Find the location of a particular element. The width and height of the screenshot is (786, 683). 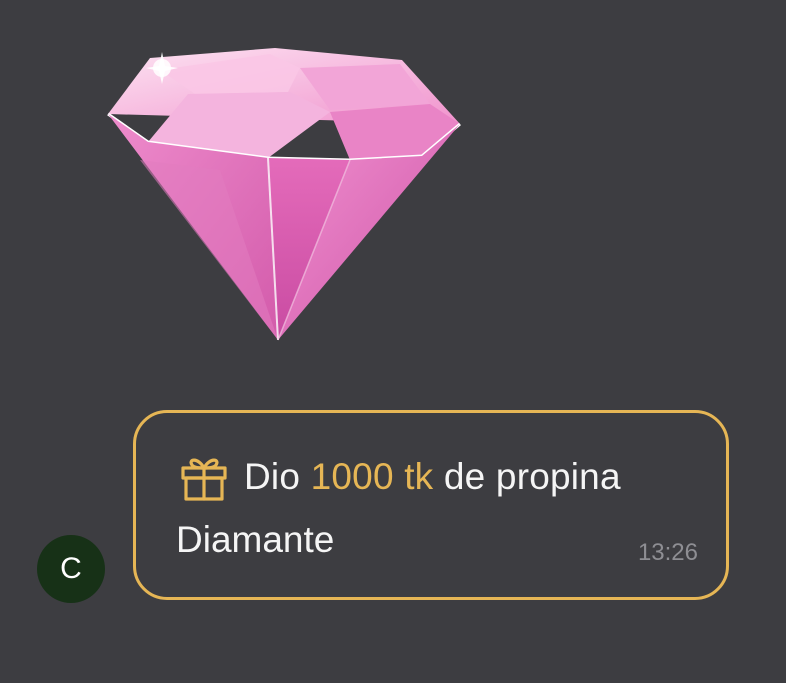

gift-text: Dio 1000 tk de propina is located at coordinates (432, 477).